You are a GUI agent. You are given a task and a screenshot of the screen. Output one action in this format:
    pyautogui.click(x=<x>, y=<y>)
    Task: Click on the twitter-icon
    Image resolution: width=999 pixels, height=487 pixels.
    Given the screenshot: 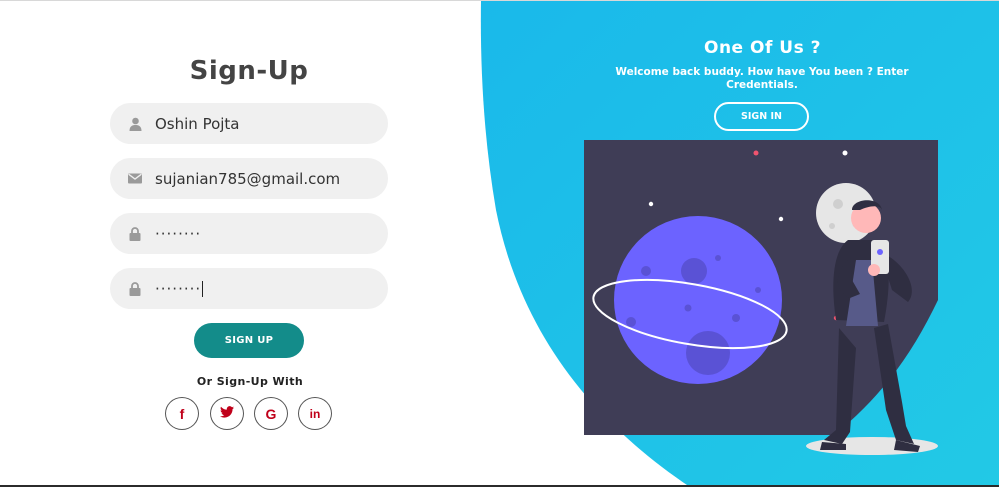 What is the action you would take?
    pyautogui.click(x=227, y=414)
    